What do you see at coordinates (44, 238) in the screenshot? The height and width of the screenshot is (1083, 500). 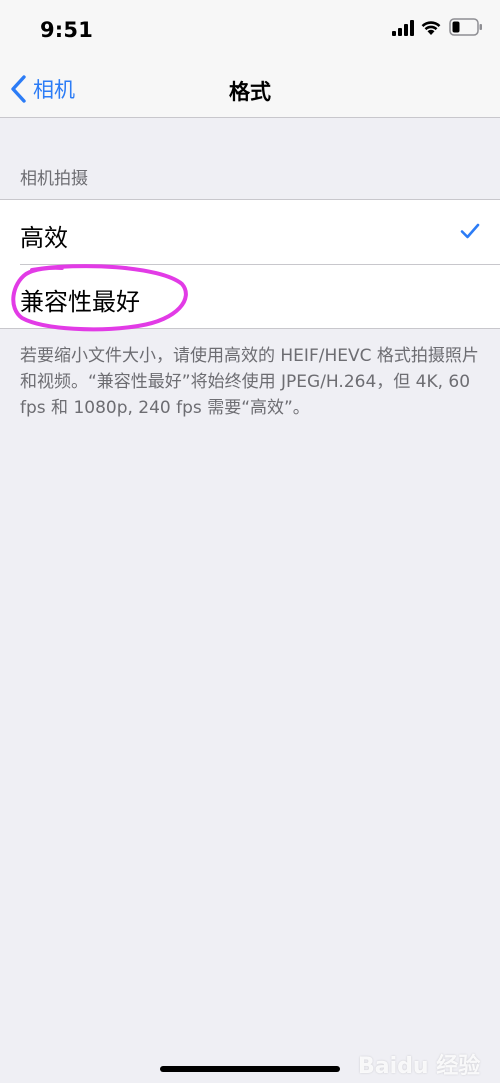 I see `option-label: 高效` at bounding box center [44, 238].